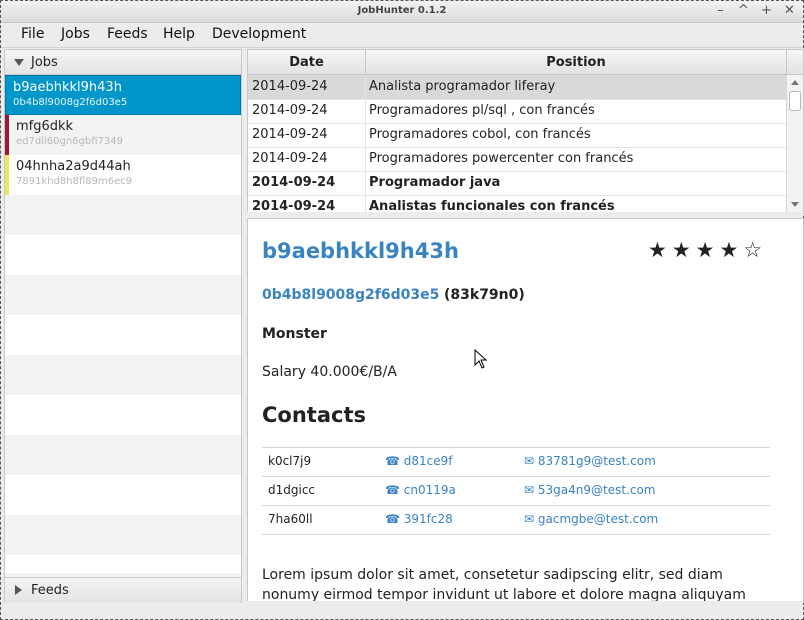 This screenshot has height=620, width=804. What do you see at coordinates (360, 251) in the screenshot?
I see `job-title: b9aebhkkl9h43h` at bounding box center [360, 251].